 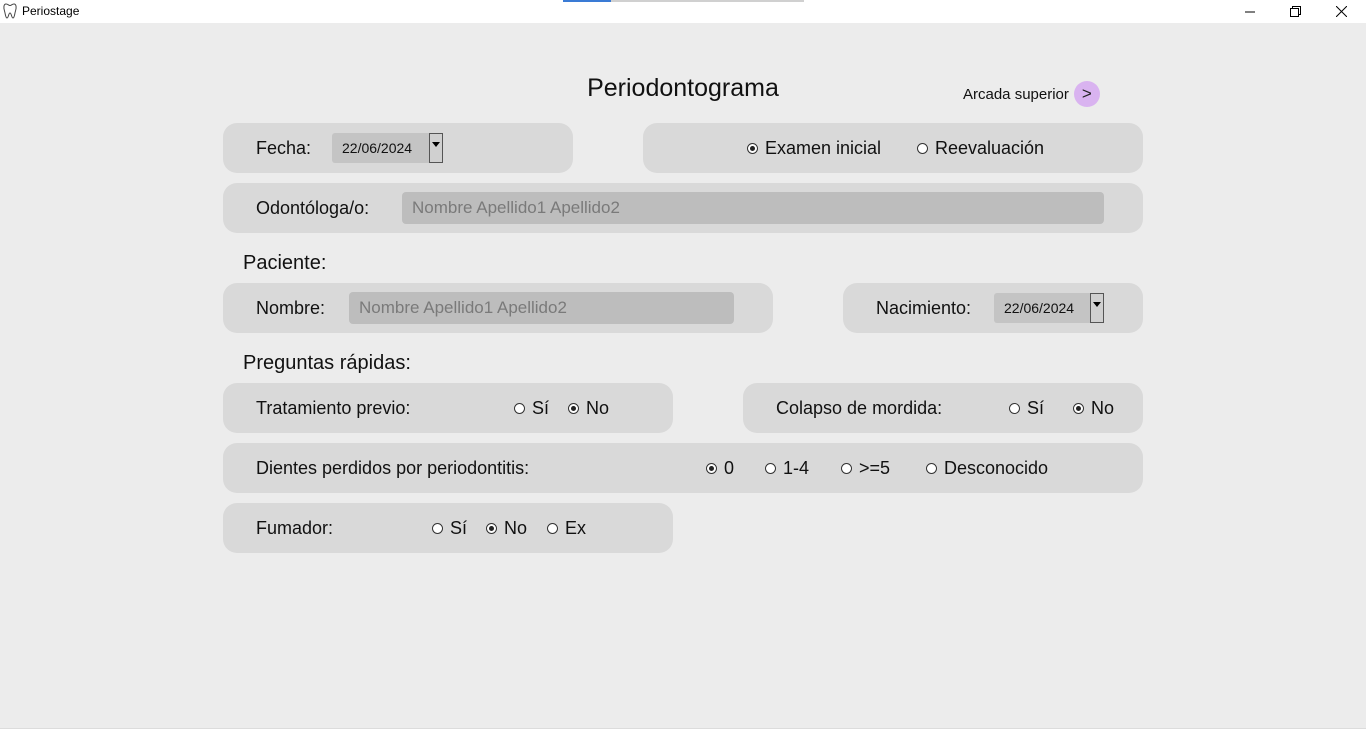 I want to click on radio-label: Desconocido, so click(x=996, y=468).